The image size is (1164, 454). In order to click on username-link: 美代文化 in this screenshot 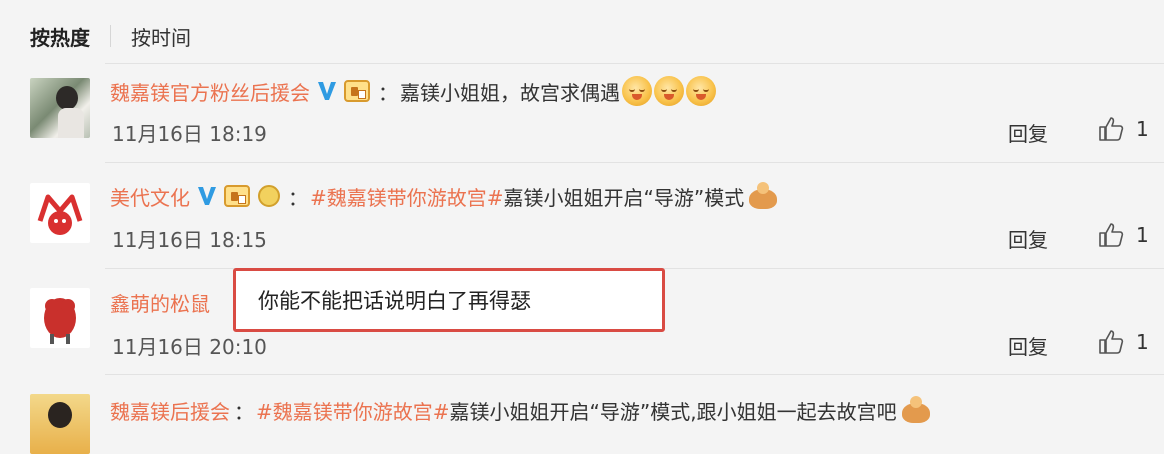, I will do `click(150, 196)`.